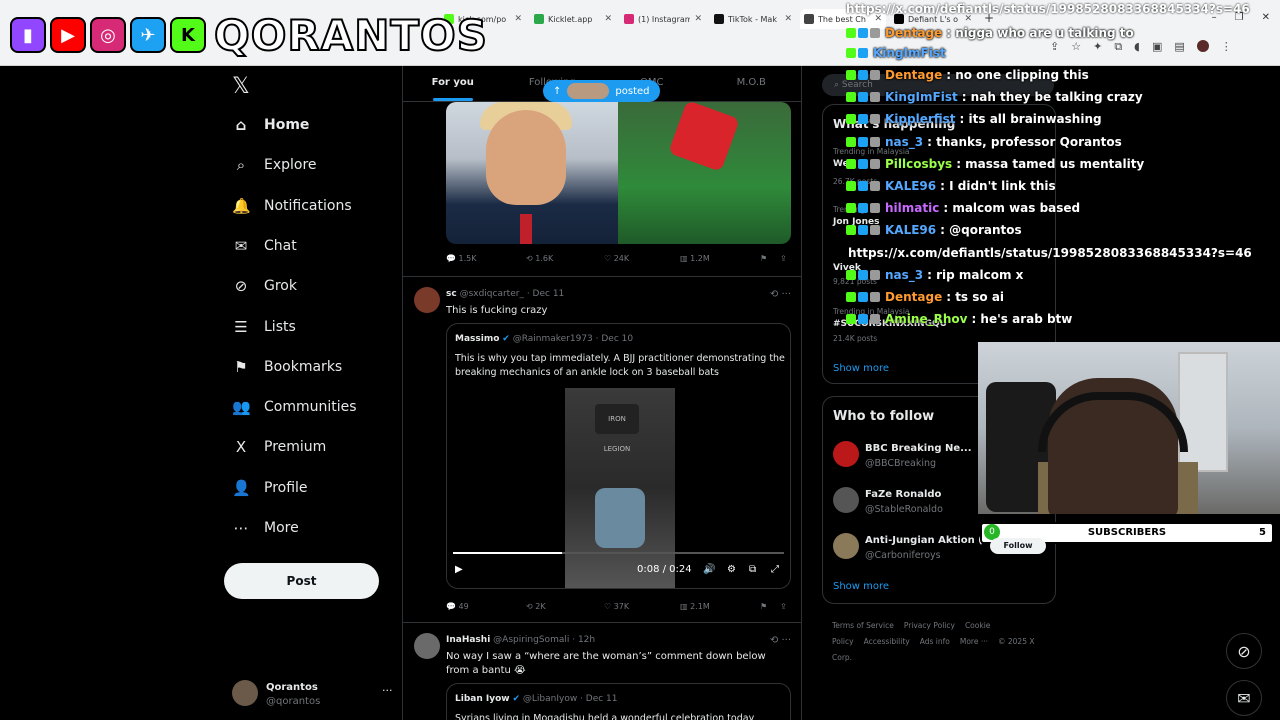 Image resolution: width=1280 pixels, height=720 pixels. I want to click on post-media, so click(618, 173).